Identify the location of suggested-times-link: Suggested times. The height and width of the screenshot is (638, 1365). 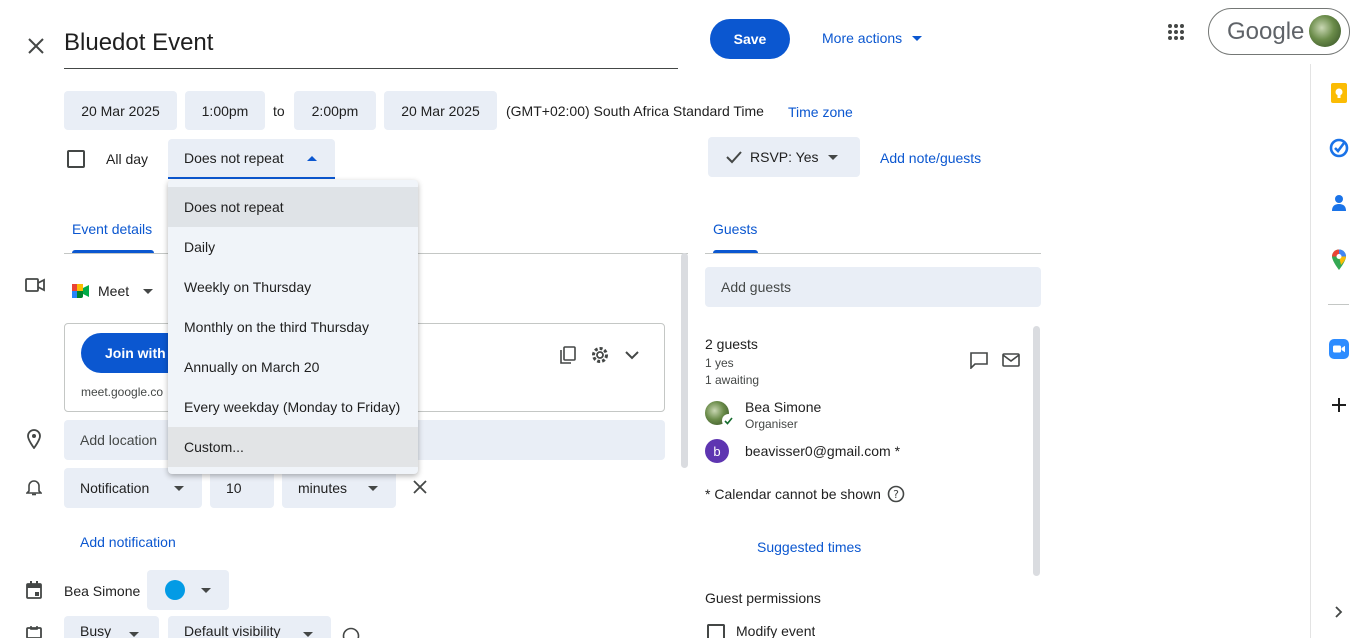
(809, 547).